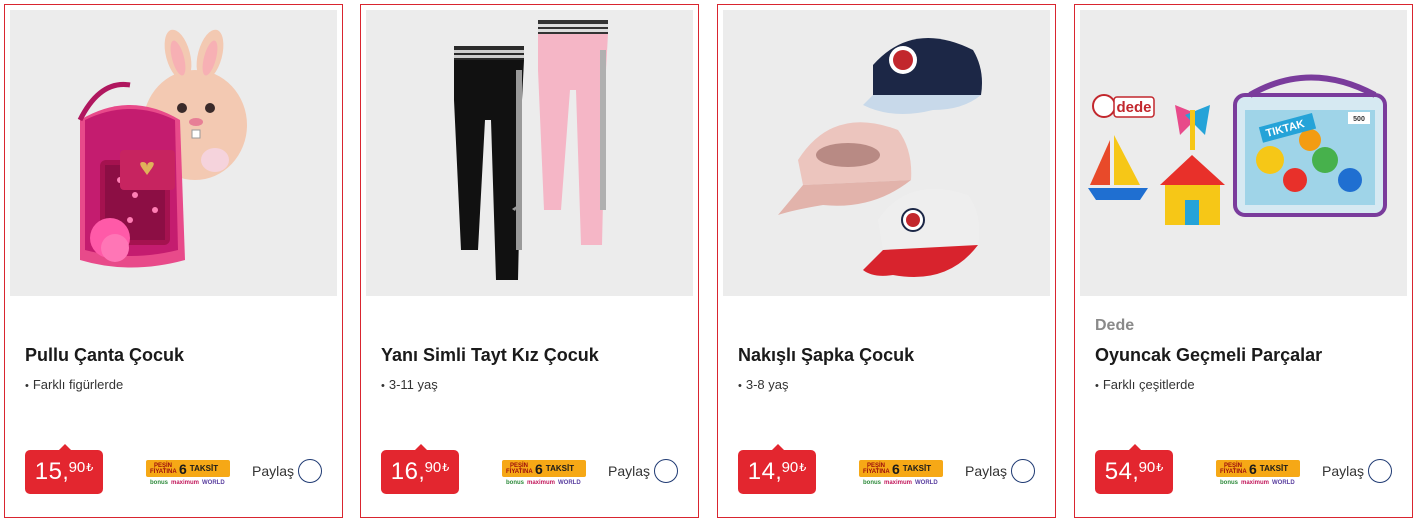 The width and height of the screenshot is (1417, 524). I want to click on product-title: Oyuncak Geçmeli Parçalar, so click(1208, 355).